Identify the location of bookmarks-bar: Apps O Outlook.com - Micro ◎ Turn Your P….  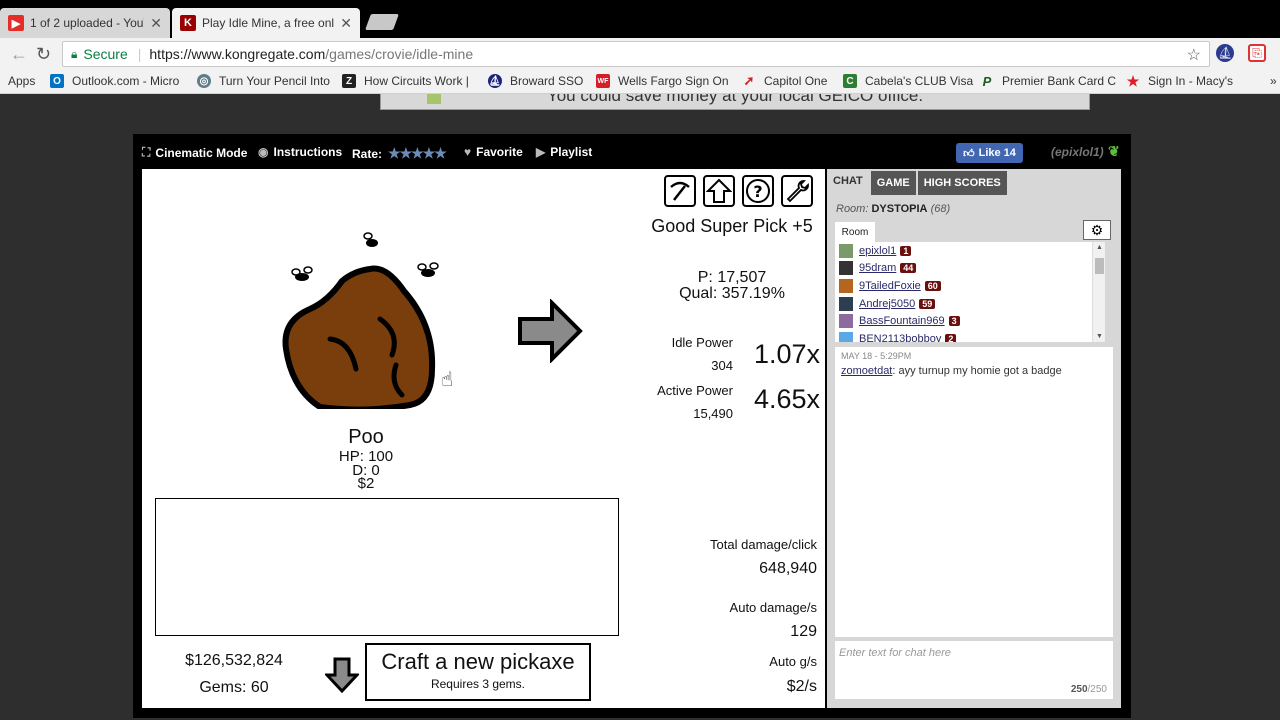
(640, 82).